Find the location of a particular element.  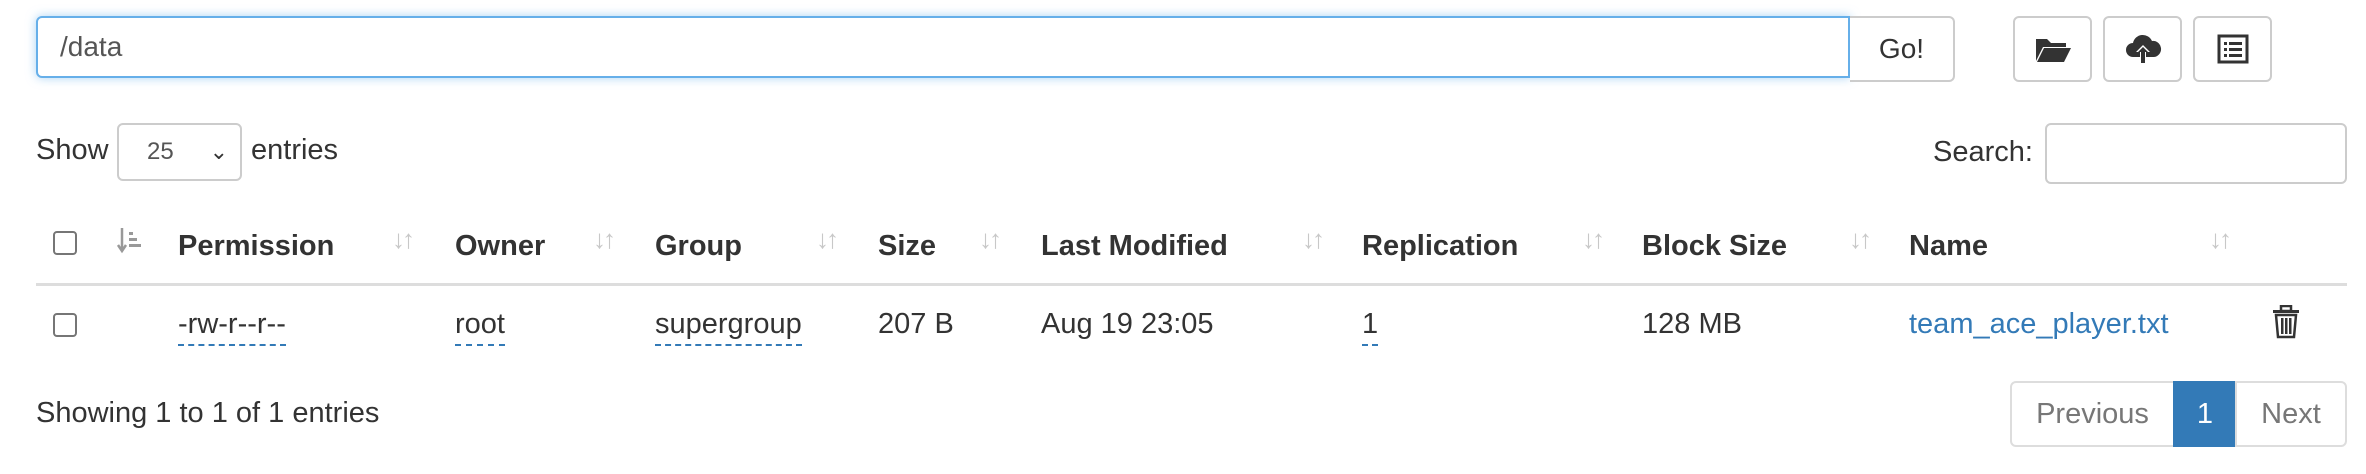

block-size-cell: 128 MB is located at coordinates (1692, 324).